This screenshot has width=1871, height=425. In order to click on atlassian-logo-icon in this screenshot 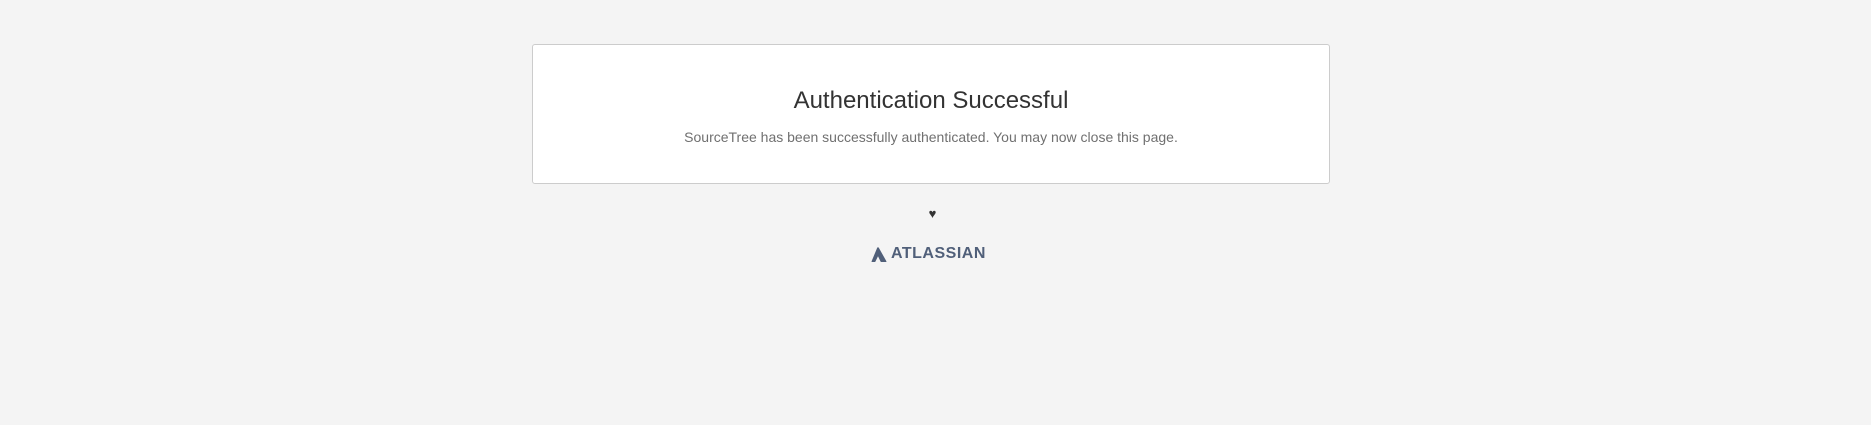, I will do `click(879, 254)`.